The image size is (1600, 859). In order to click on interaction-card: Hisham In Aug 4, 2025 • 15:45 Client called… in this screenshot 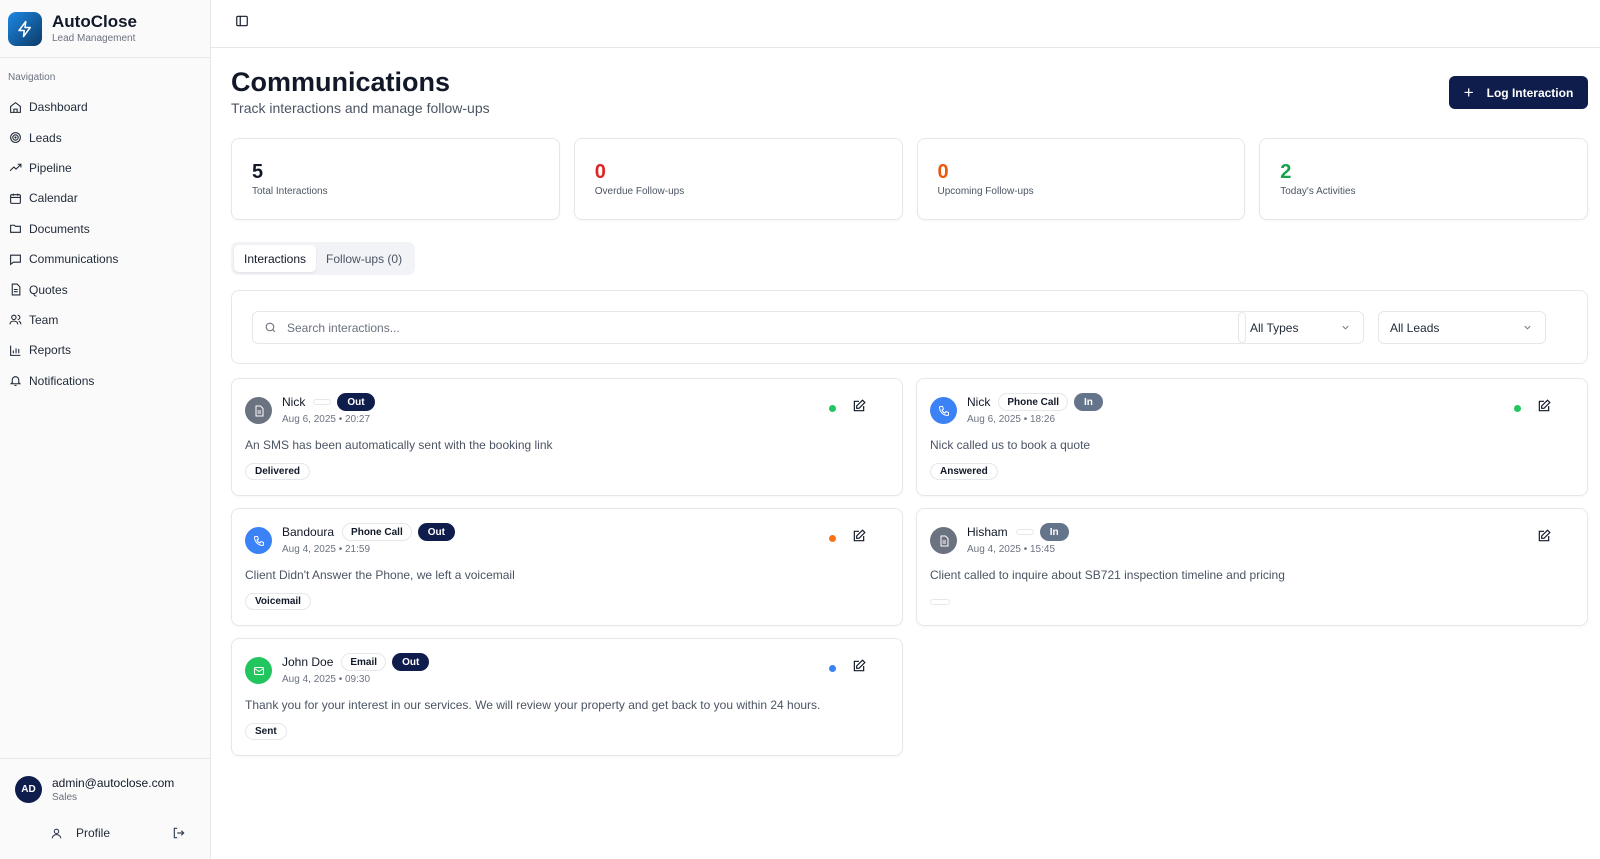, I will do `click(1252, 567)`.